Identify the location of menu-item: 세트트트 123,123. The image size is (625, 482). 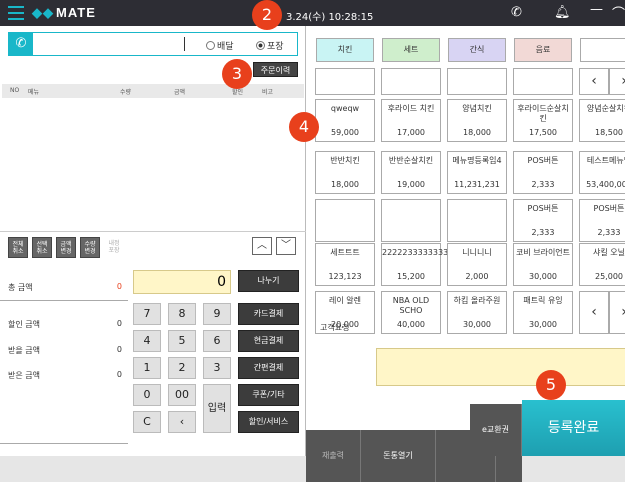
(345, 264).